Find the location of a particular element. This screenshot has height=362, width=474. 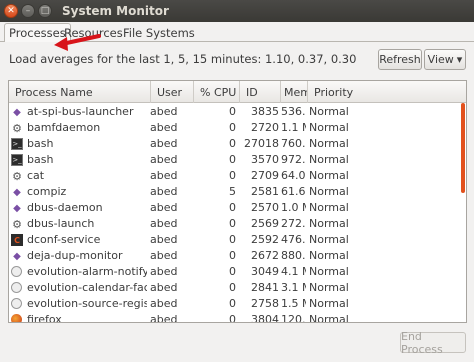

memory-cell: 972.0 KiB is located at coordinates (293, 159).